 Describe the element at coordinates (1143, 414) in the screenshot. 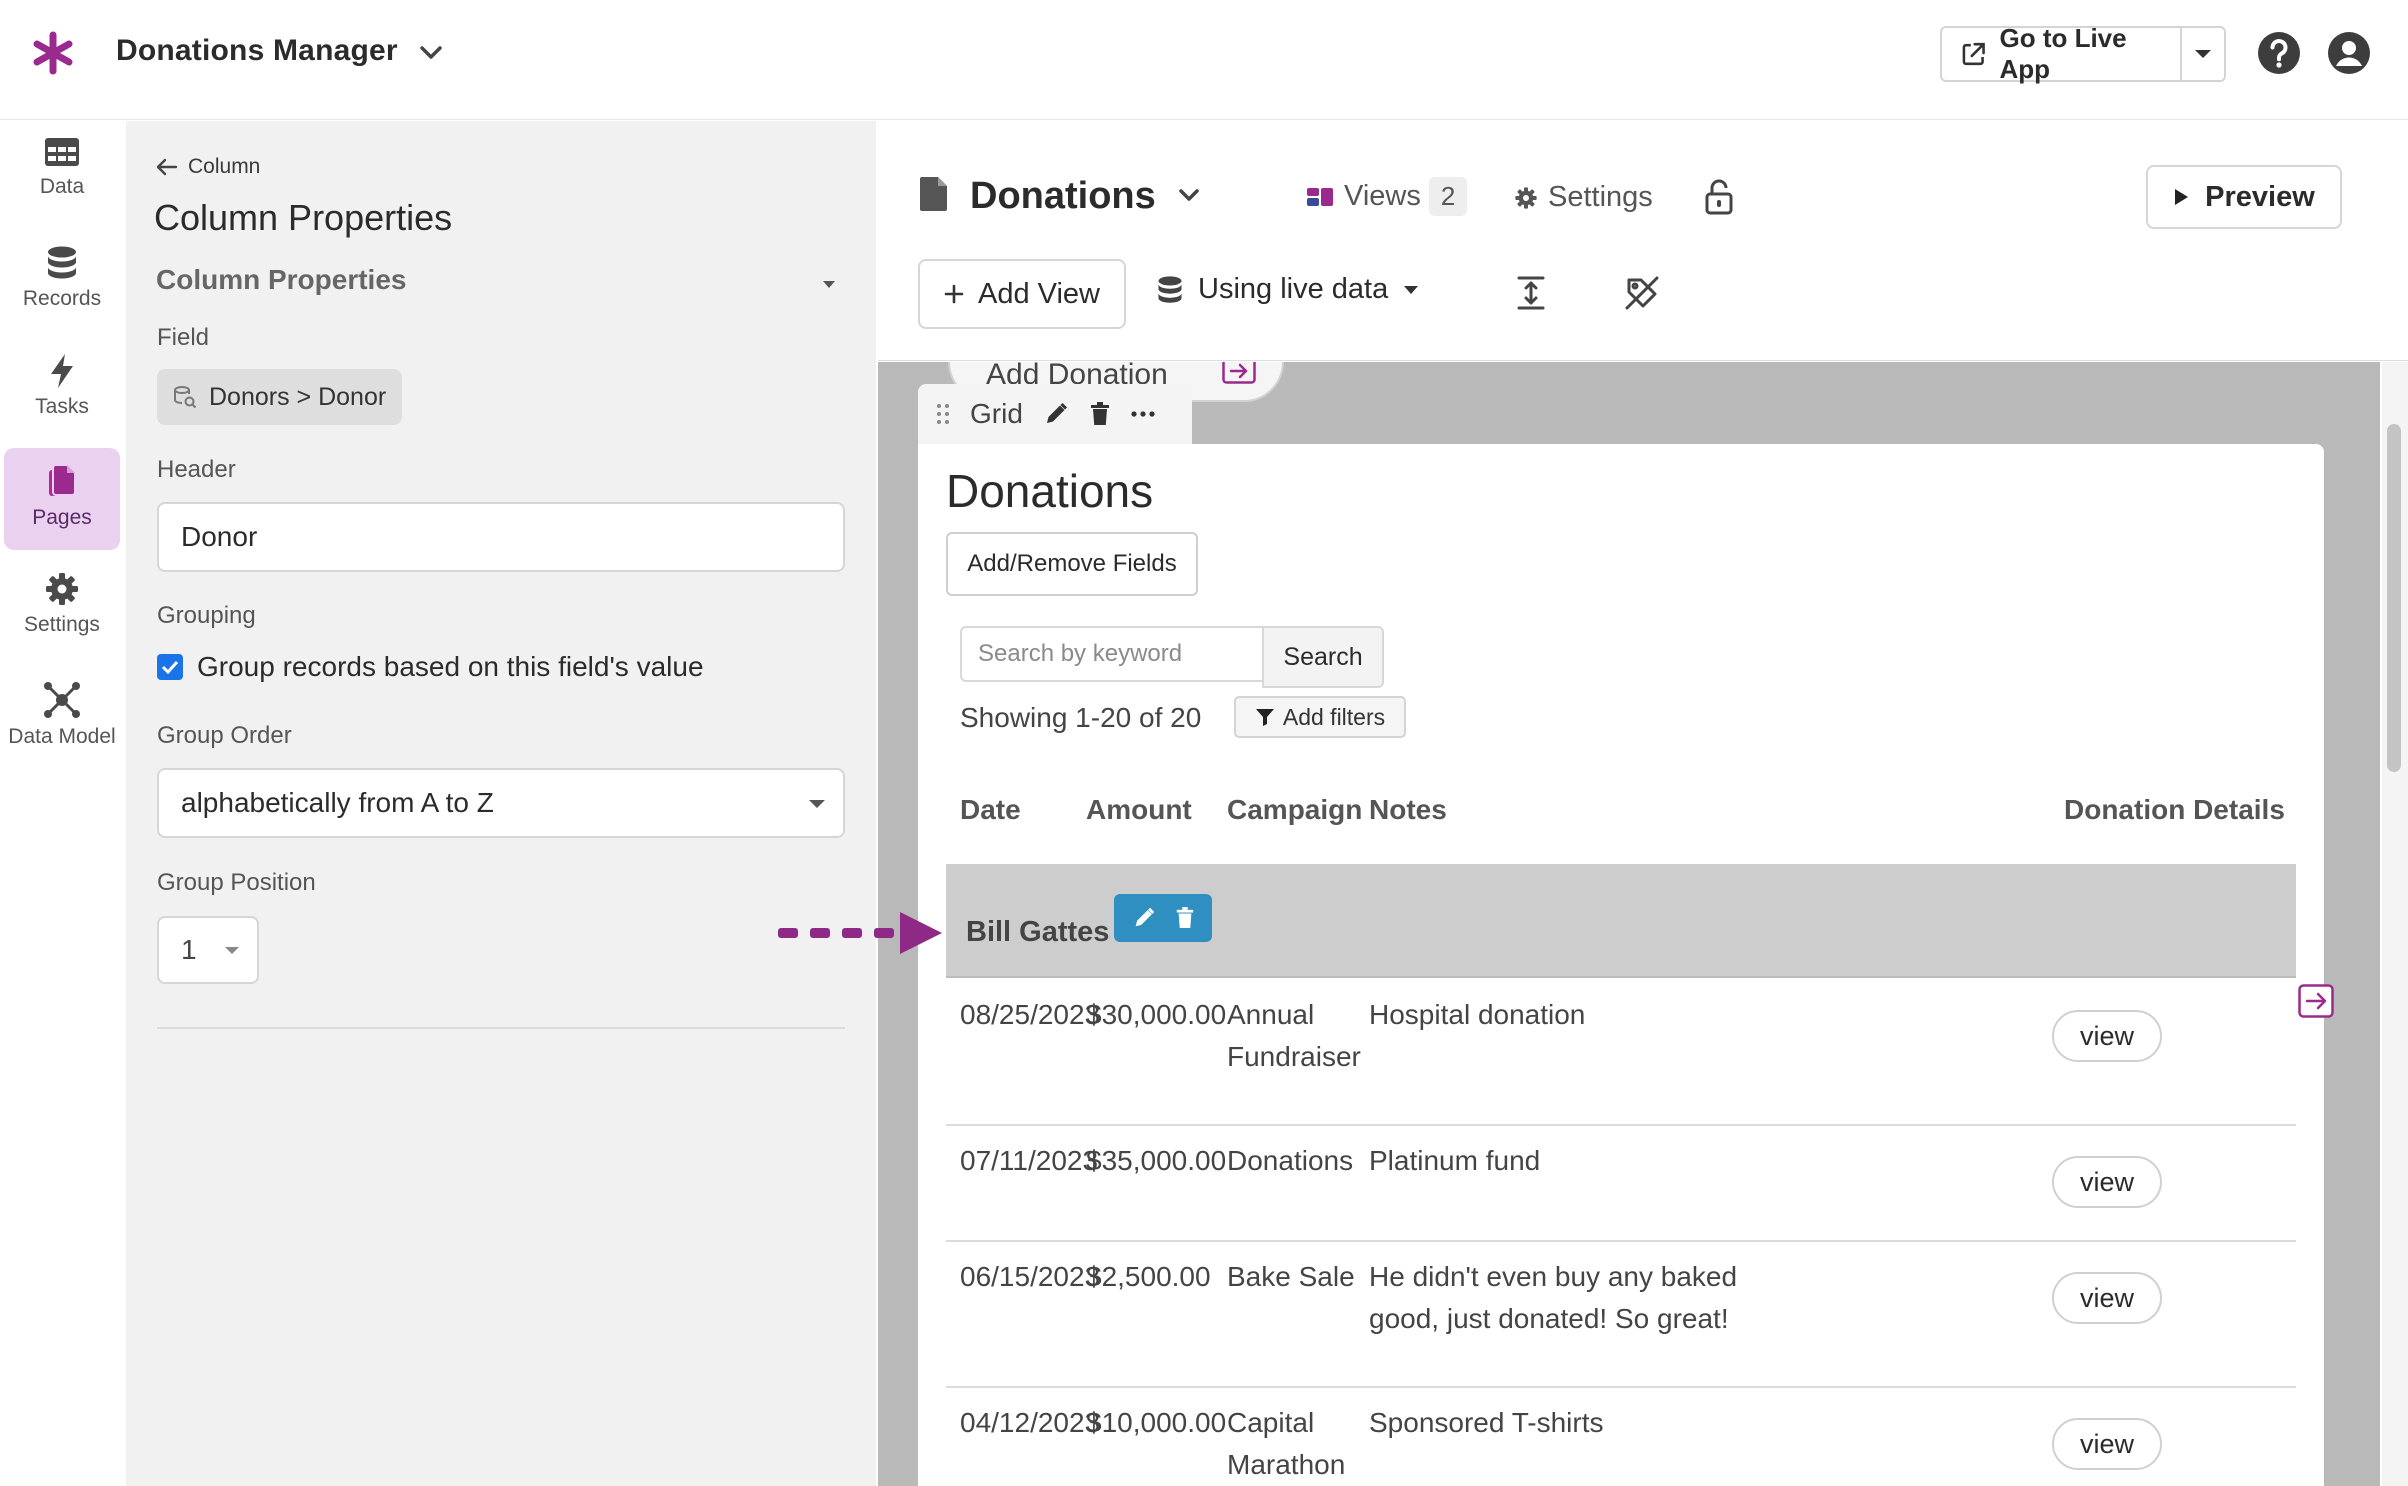

I see `more-options-icon` at that location.